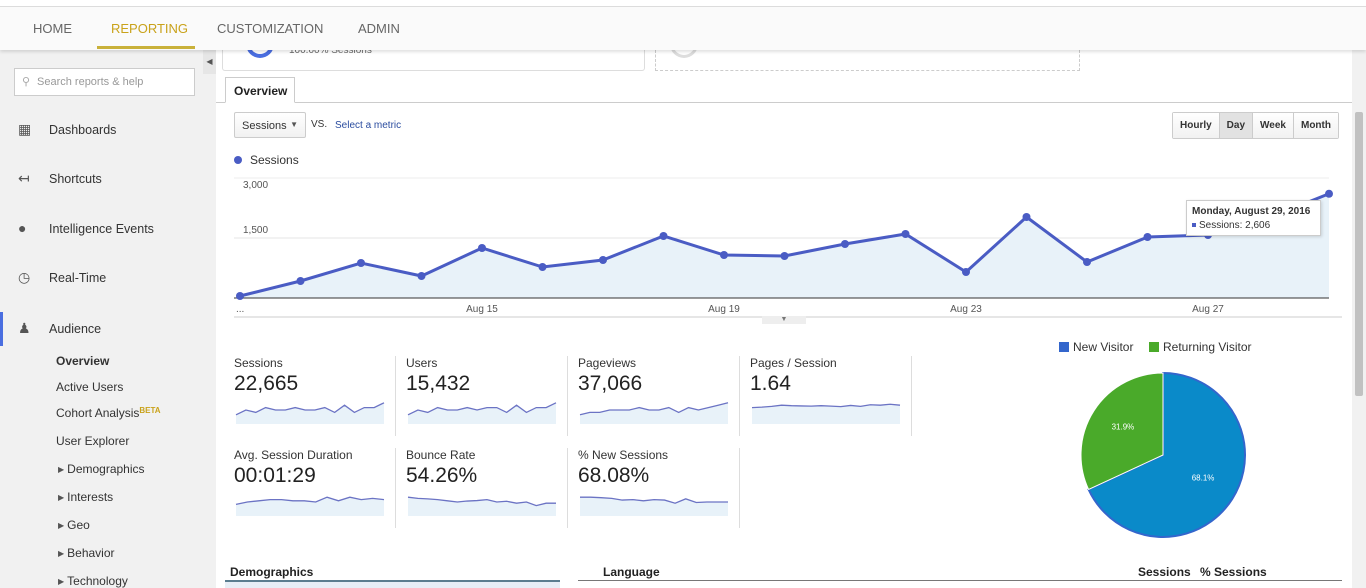  Describe the element at coordinates (78, 525) in the screenshot. I see `label: Geo` at that location.